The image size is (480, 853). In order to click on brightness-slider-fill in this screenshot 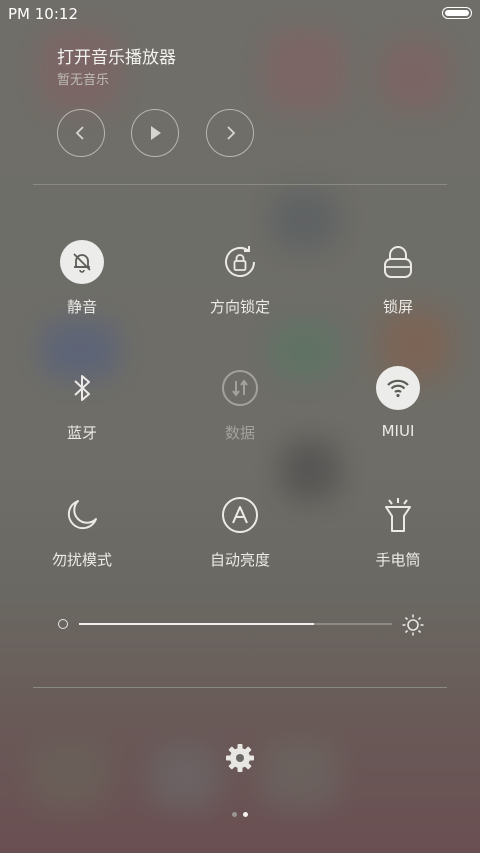, I will do `click(196, 624)`.